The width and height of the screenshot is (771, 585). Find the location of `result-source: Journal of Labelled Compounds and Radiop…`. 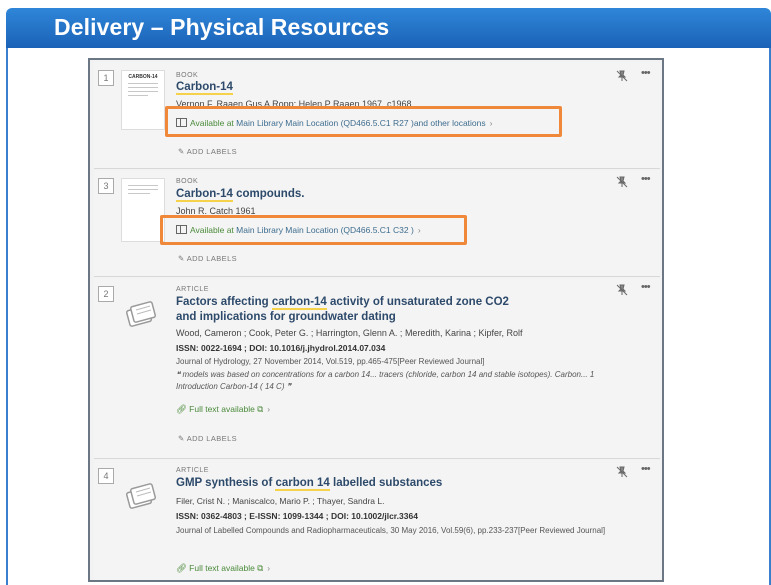

result-source: Journal of Labelled Compounds and Radiop… is located at coordinates (391, 530).